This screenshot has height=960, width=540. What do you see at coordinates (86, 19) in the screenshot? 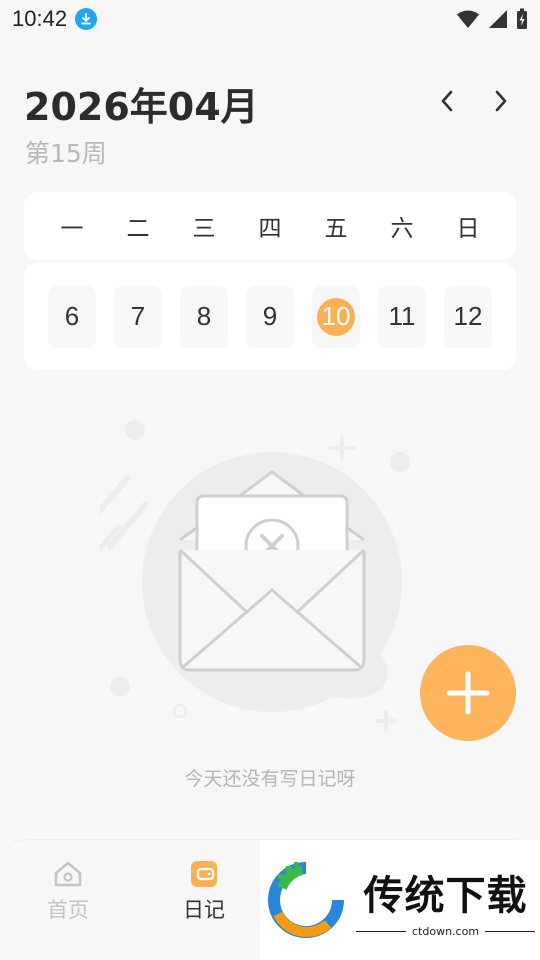
I see `download-icon` at bounding box center [86, 19].